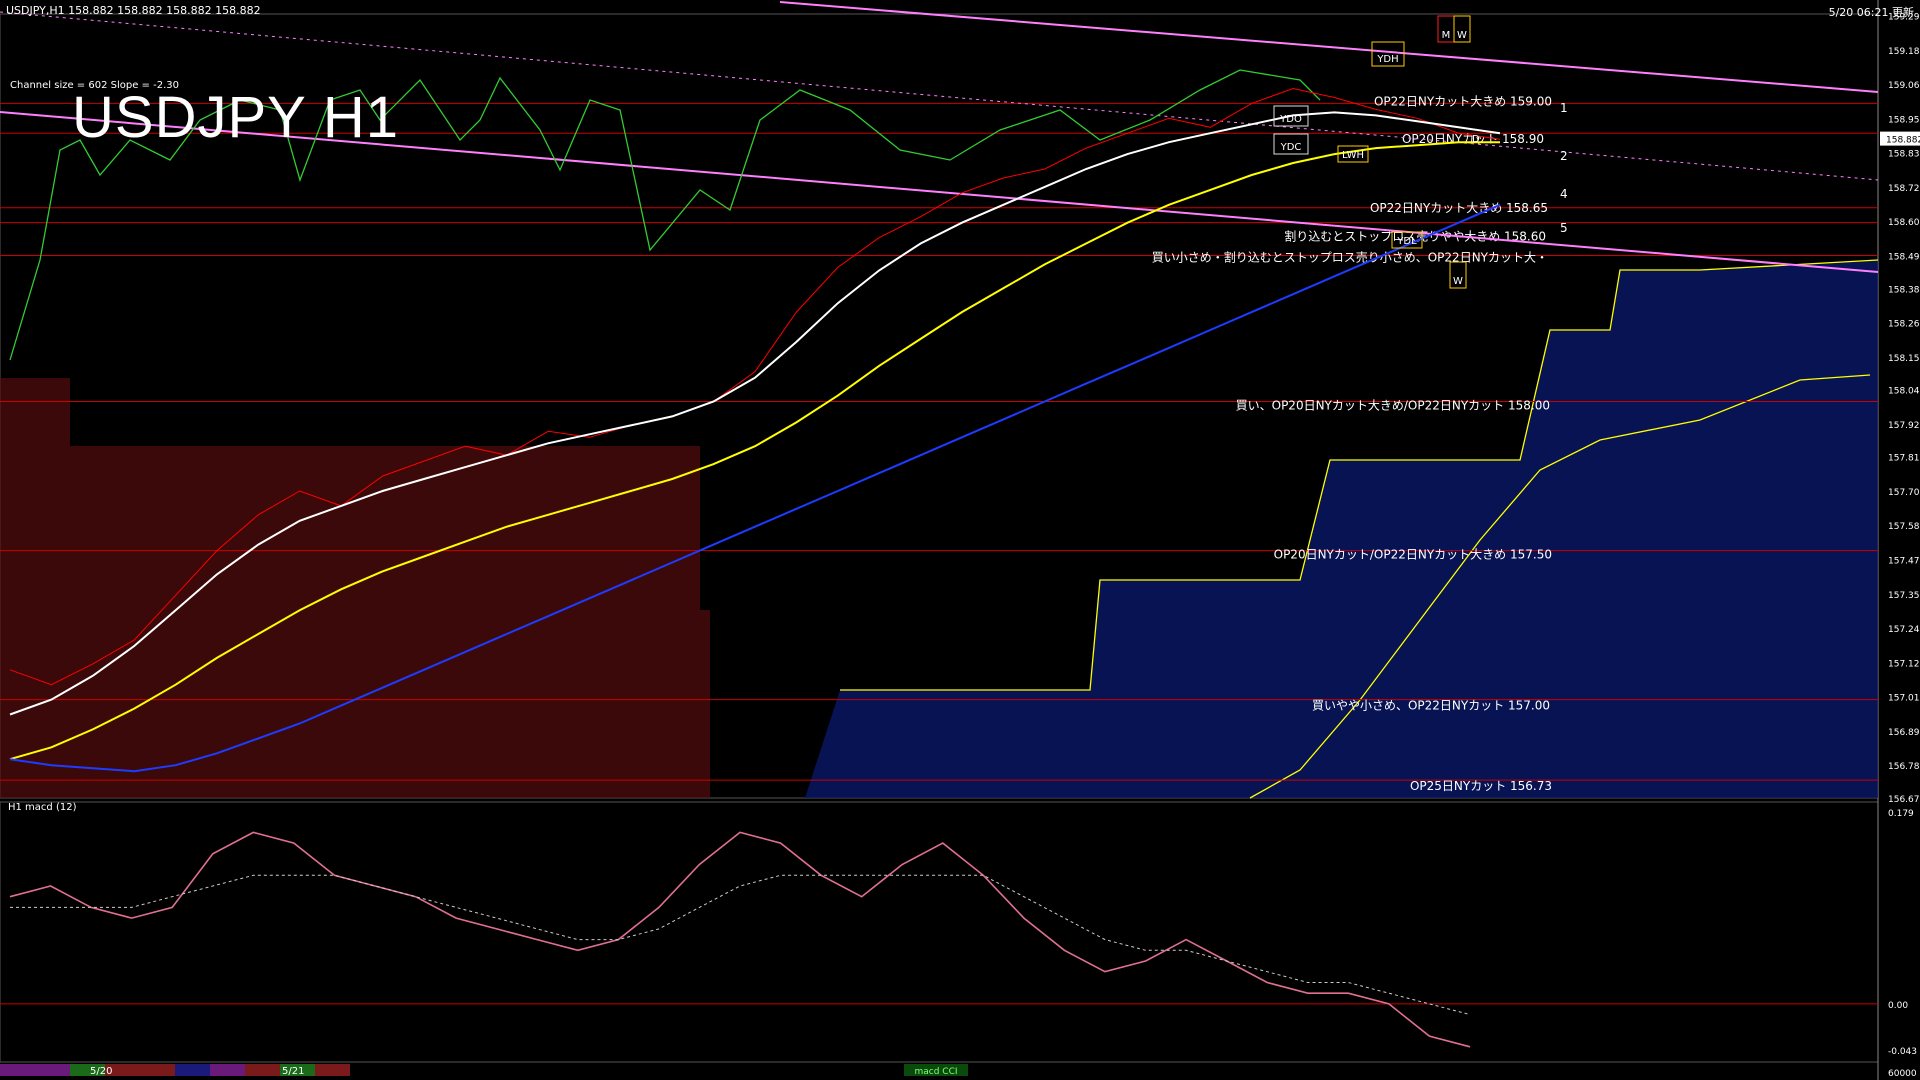  What do you see at coordinates (1904, 459) in the screenshot?
I see `price-tick-13: 157.815` at bounding box center [1904, 459].